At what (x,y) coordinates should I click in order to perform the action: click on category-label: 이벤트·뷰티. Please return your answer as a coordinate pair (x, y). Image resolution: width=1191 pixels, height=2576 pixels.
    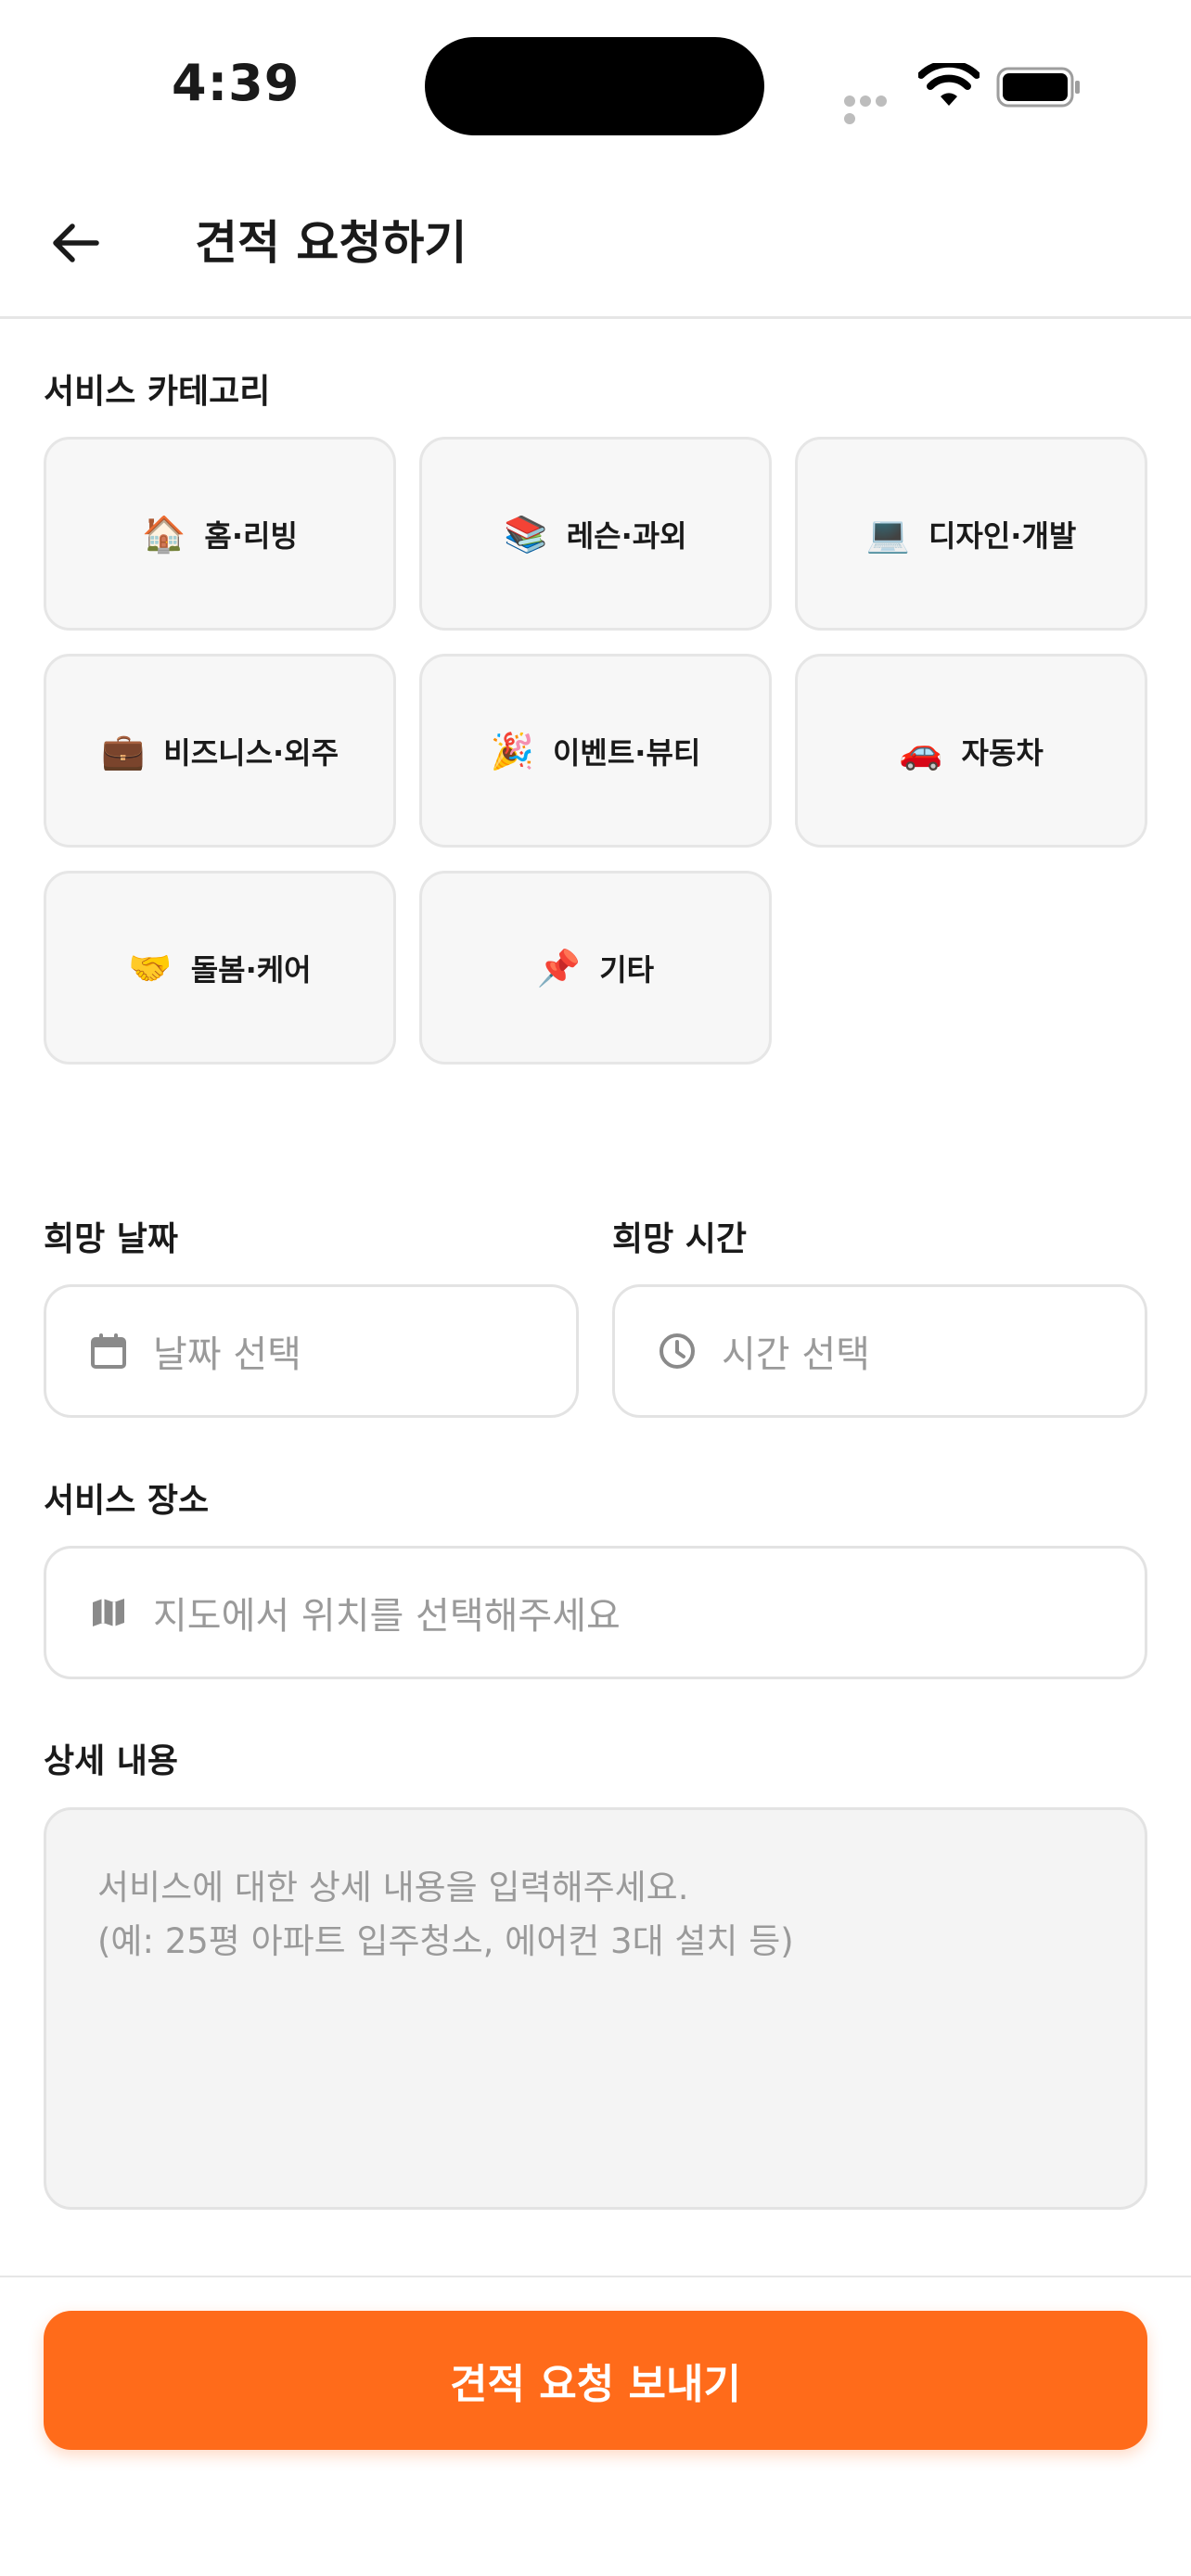
    Looking at the image, I should click on (626, 752).